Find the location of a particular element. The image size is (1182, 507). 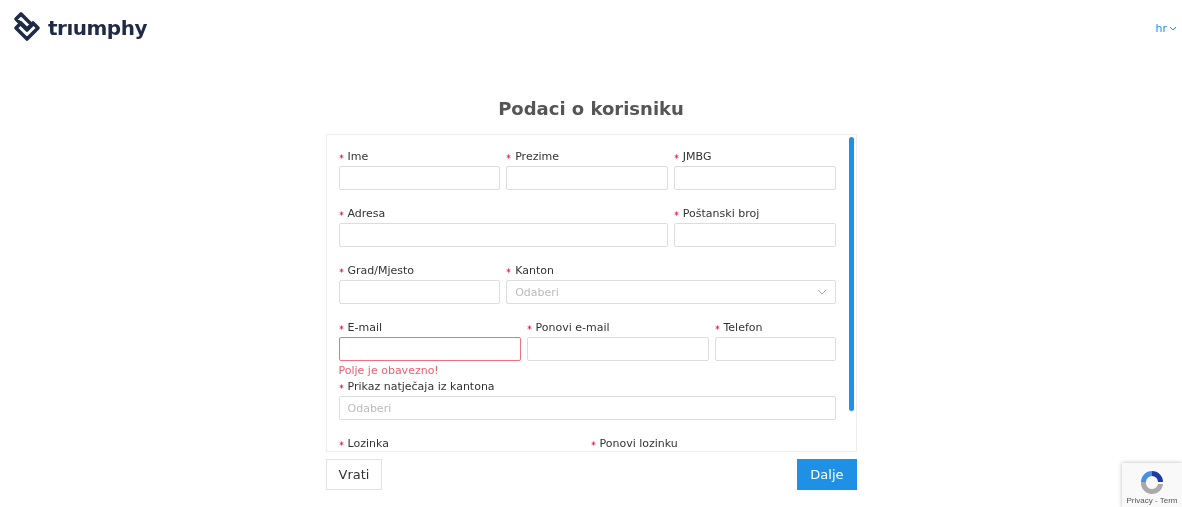

field-label: Adresa is located at coordinates (366, 213).